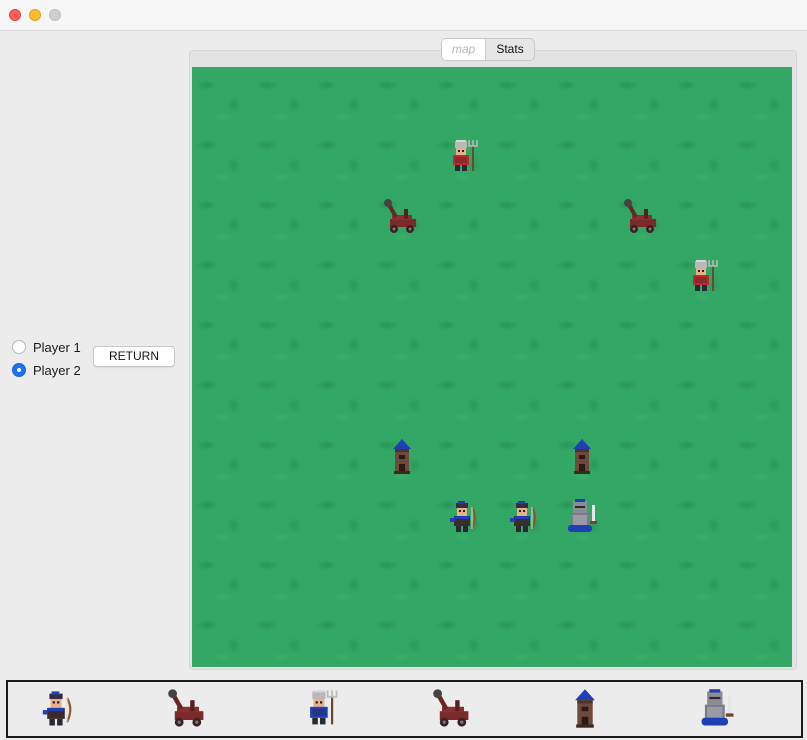 The height and width of the screenshot is (740, 807). Describe the element at coordinates (15, 15) in the screenshot. I see `close-window-button` at that location.